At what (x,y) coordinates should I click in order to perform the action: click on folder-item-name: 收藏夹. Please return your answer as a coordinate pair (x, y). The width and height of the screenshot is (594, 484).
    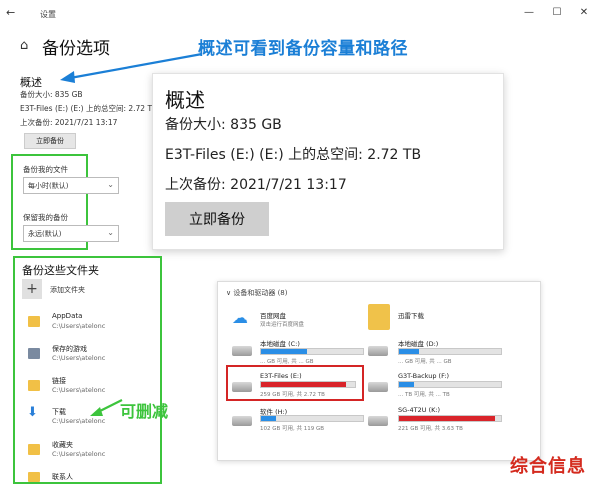
    Looking at the image, I should click on (62, 445).